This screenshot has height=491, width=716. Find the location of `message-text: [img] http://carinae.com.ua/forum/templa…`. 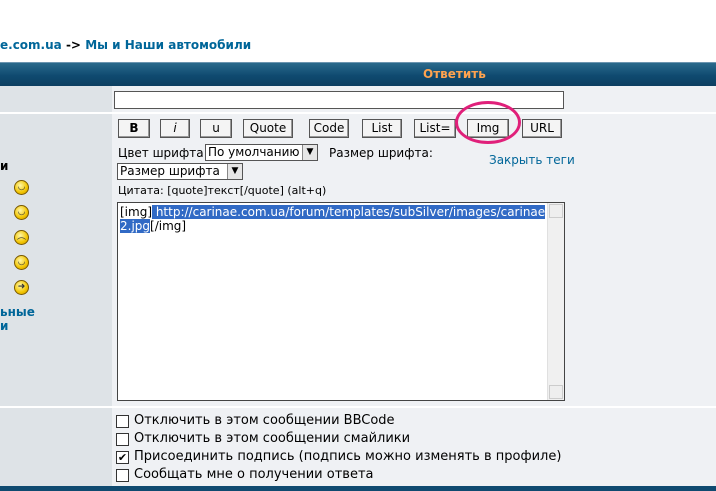

message-text: [img] http://carinae.com.ua/forum/templa… is located at coordinates (333, 219).